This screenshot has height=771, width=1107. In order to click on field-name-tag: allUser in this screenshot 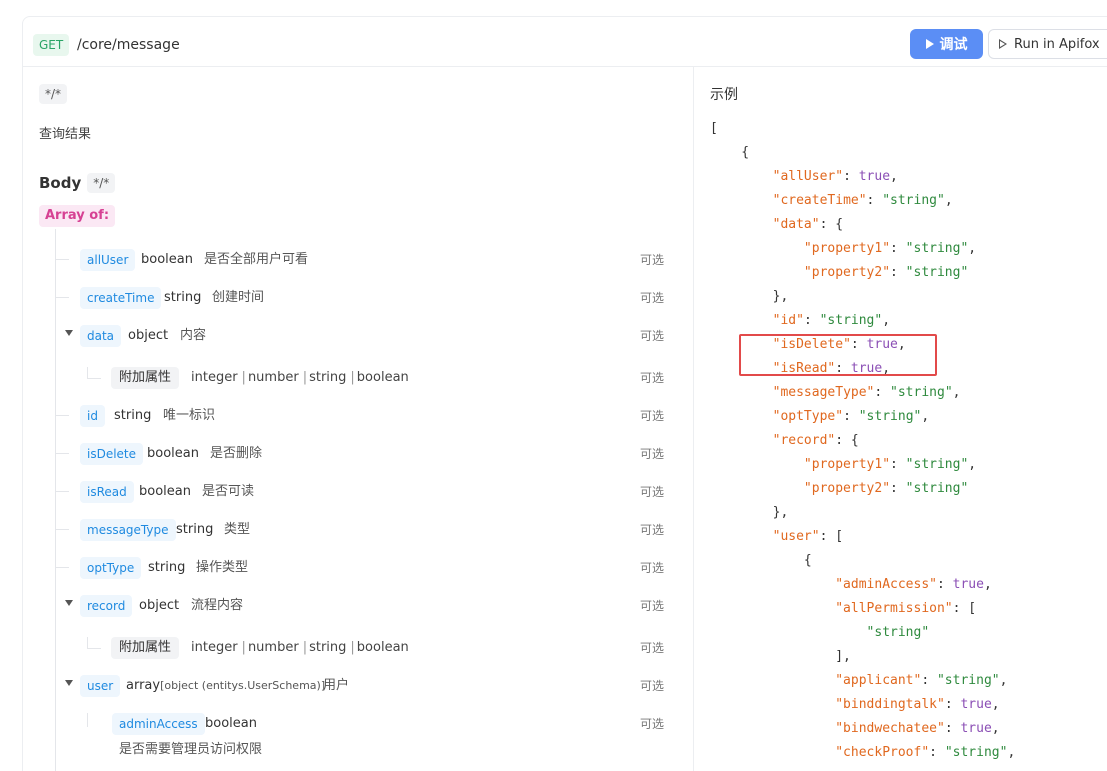, I will do `click(108, 260)`.